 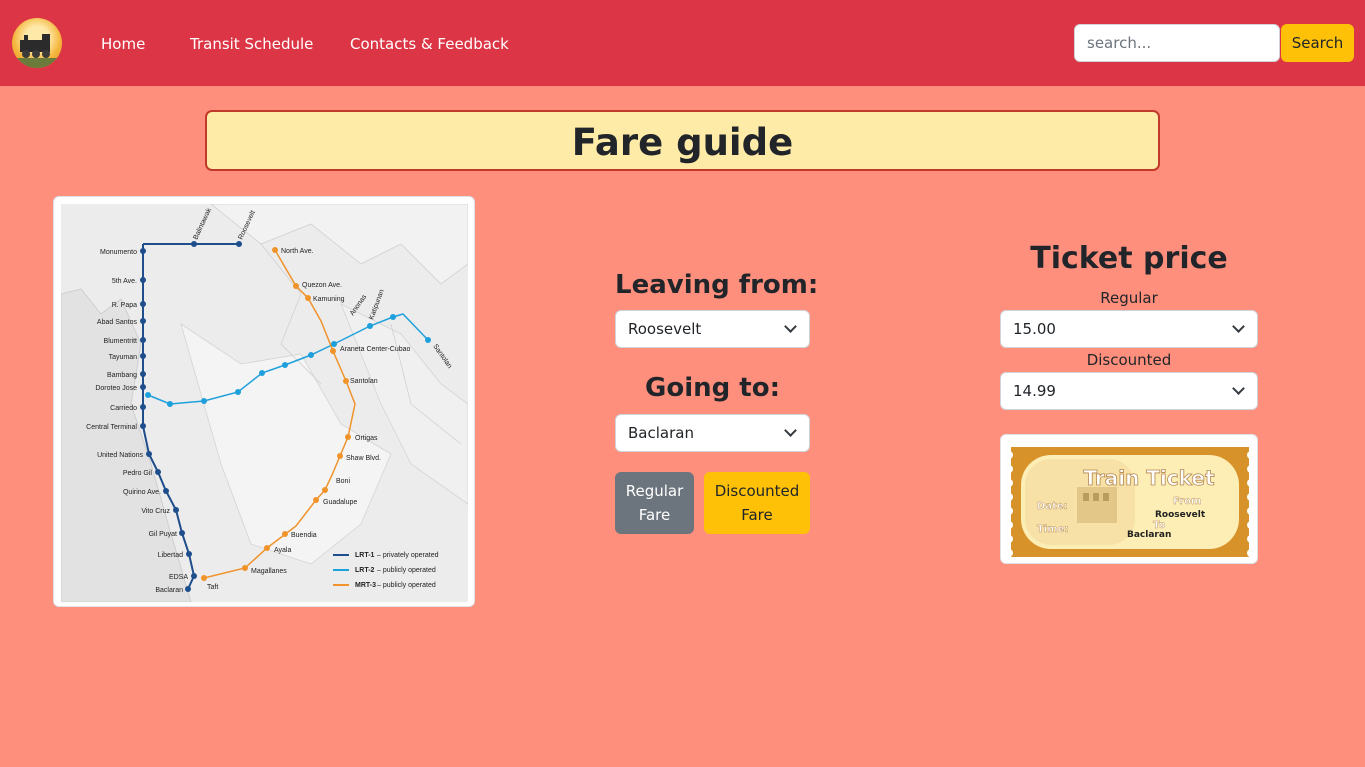 What do you see at coordinates (269, 571) in the screenshot?
I see `map-label: Magallanes` at bounding box center [269, 571].